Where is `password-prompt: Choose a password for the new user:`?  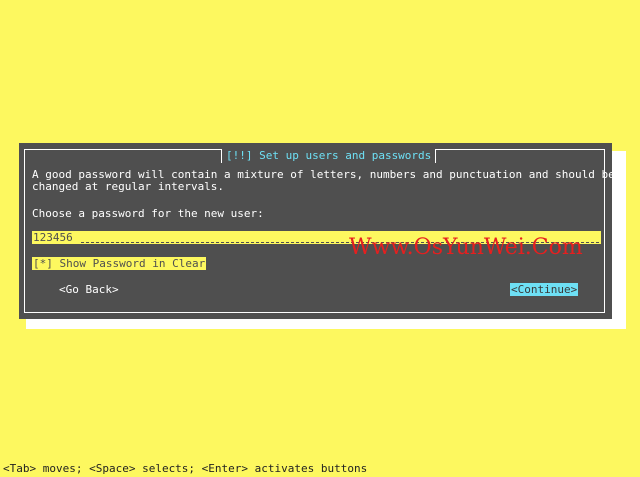 password-prompt: Choose a password for the new user: is located at coordinates (148, 213).